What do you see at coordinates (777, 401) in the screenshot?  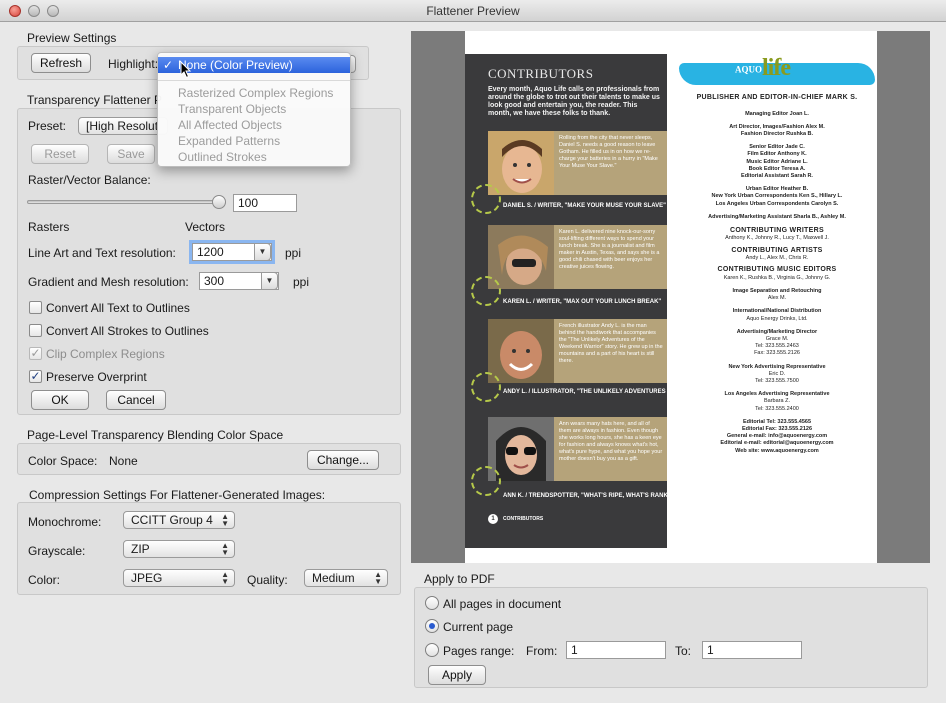 I see `masthead-line: Barbara Z.` at bounding box center [777, 401].